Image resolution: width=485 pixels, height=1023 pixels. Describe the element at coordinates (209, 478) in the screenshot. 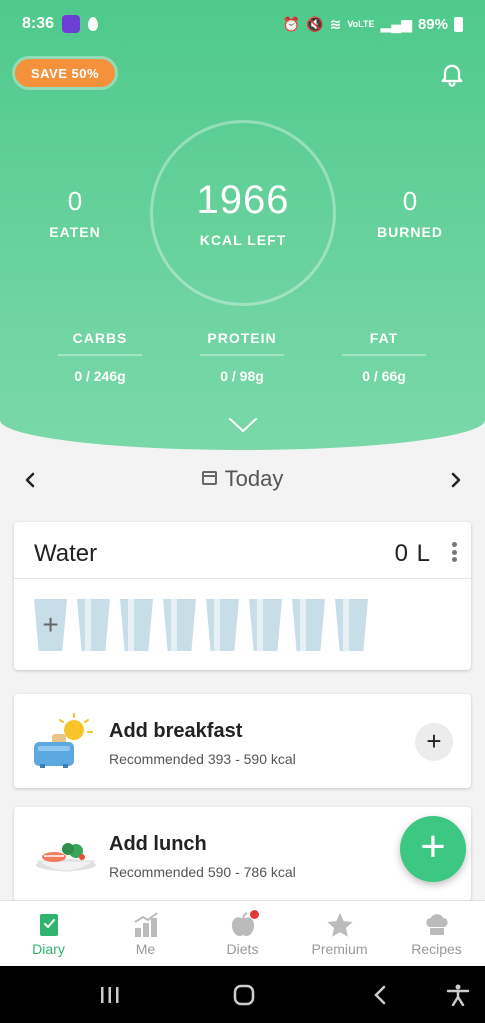

I see `calendar-icon` at that location.